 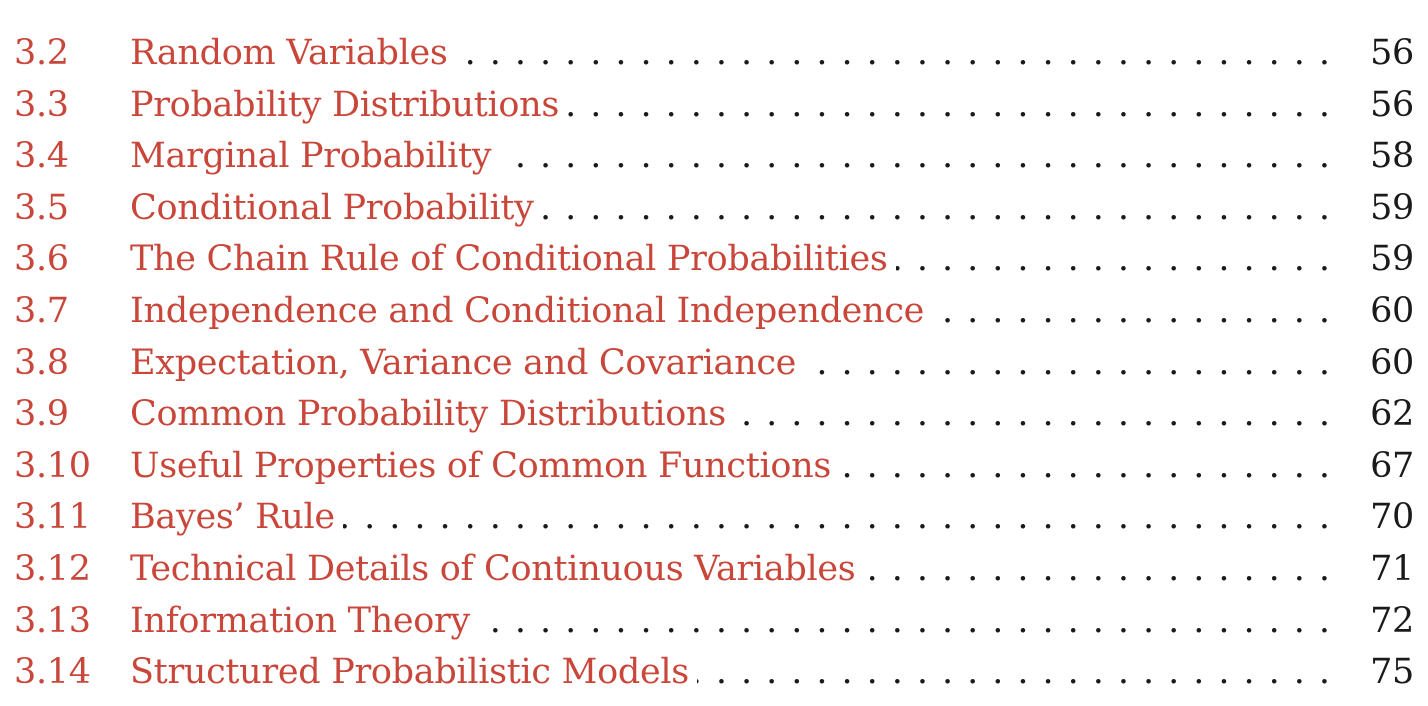 I want to click on section-number: 3.7, so click(x=72, y=312).